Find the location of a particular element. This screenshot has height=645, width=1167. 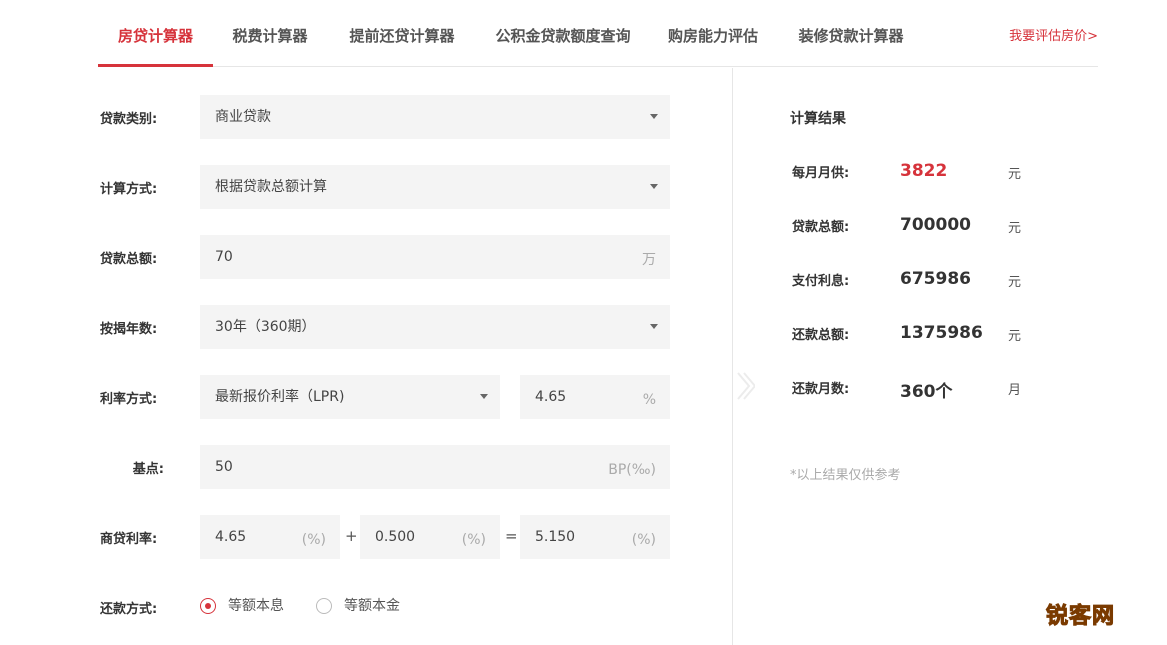

radio-checked-icon is located at coordinates (208, 606).